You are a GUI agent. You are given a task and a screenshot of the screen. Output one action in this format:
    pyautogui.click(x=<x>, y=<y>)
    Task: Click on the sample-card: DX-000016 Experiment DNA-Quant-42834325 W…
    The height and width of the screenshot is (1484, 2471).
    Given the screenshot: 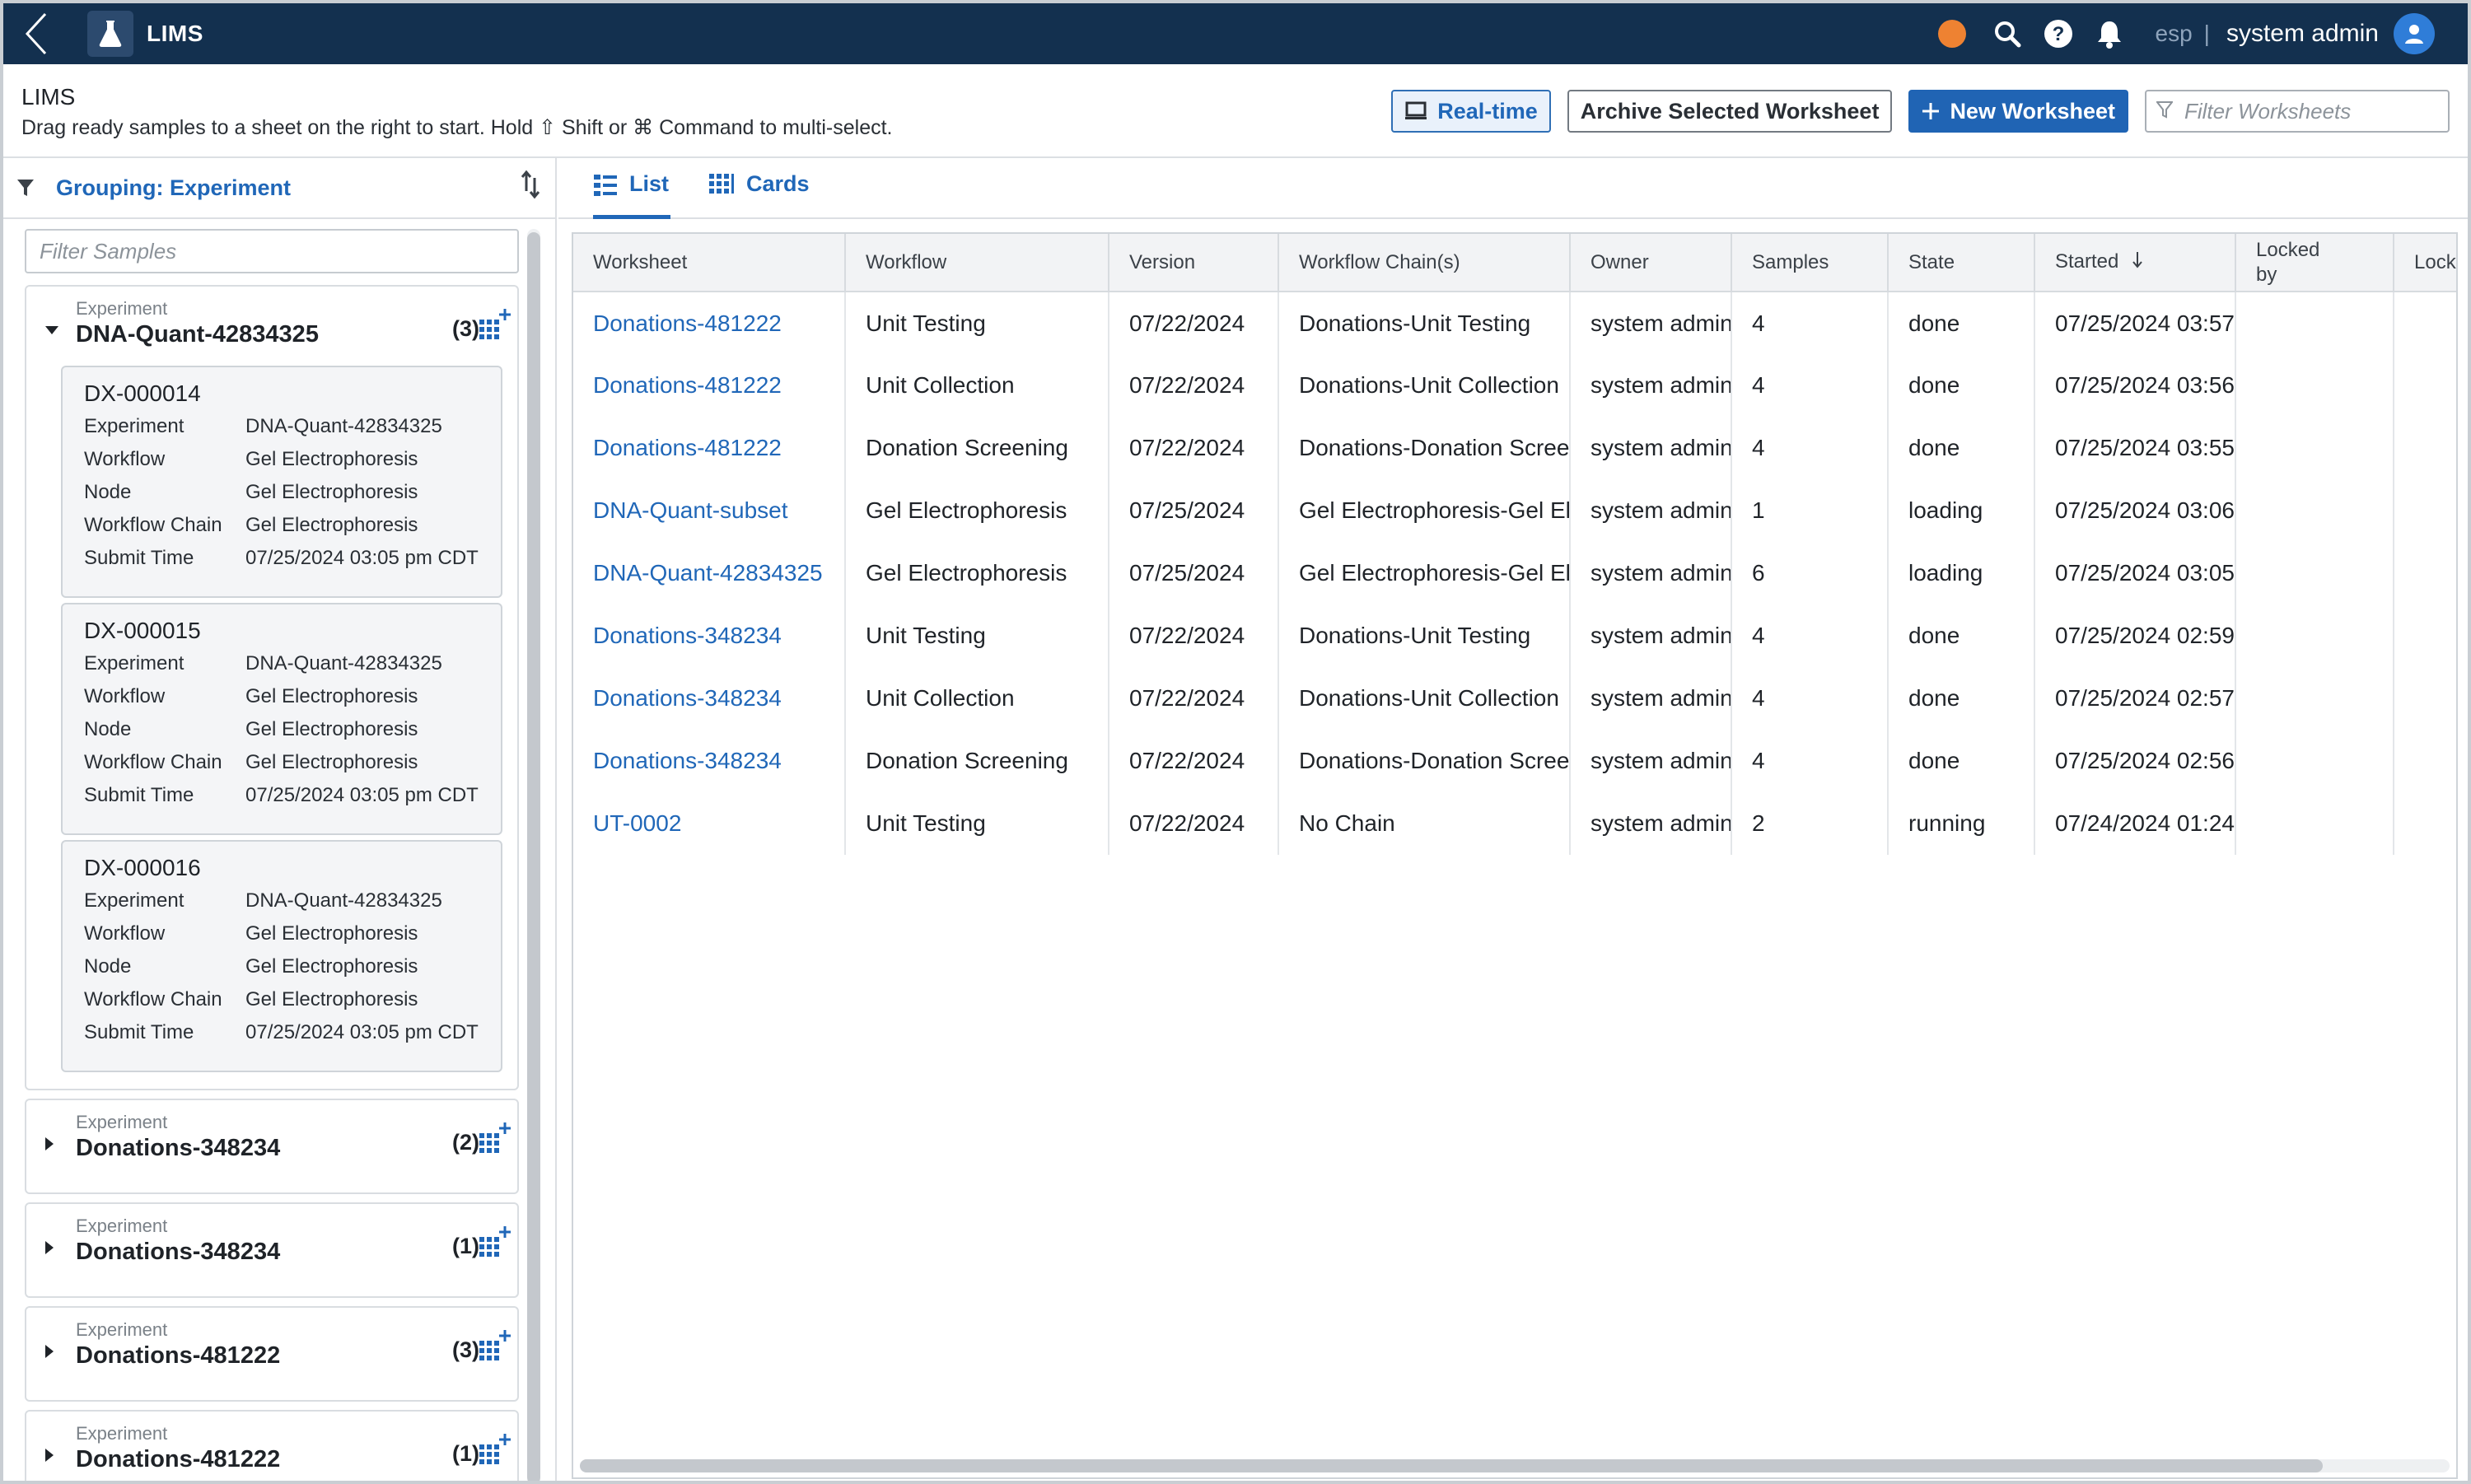 What is the action you would take?
    pyautogui.click(x=281, y=956)
    